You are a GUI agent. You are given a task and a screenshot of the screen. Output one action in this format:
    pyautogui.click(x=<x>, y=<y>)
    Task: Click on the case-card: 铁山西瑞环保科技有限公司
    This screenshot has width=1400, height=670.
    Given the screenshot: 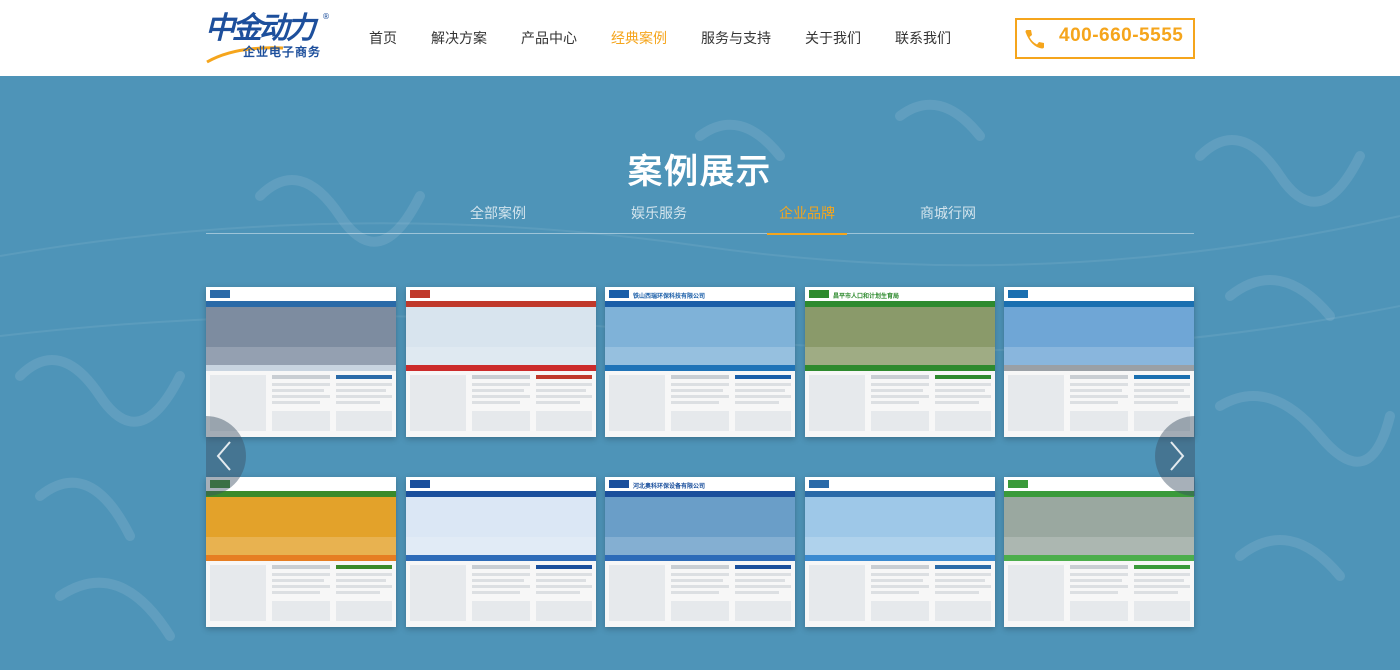 What is the action you would take?
    pyautogui.click(x=700, y=362)
    